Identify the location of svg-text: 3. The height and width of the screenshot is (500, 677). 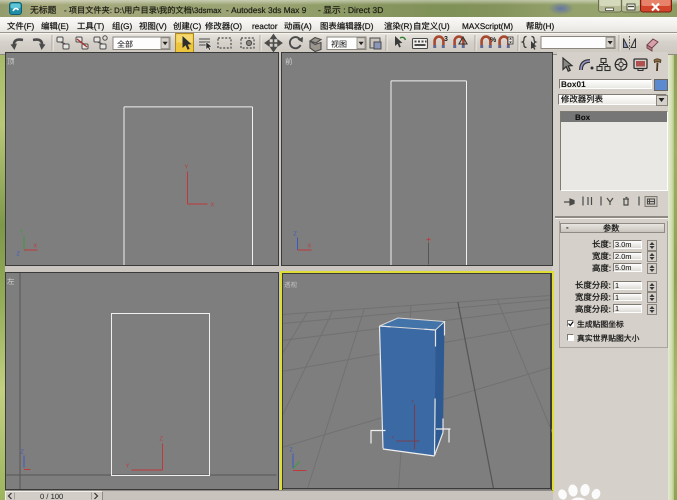
(446, 39).